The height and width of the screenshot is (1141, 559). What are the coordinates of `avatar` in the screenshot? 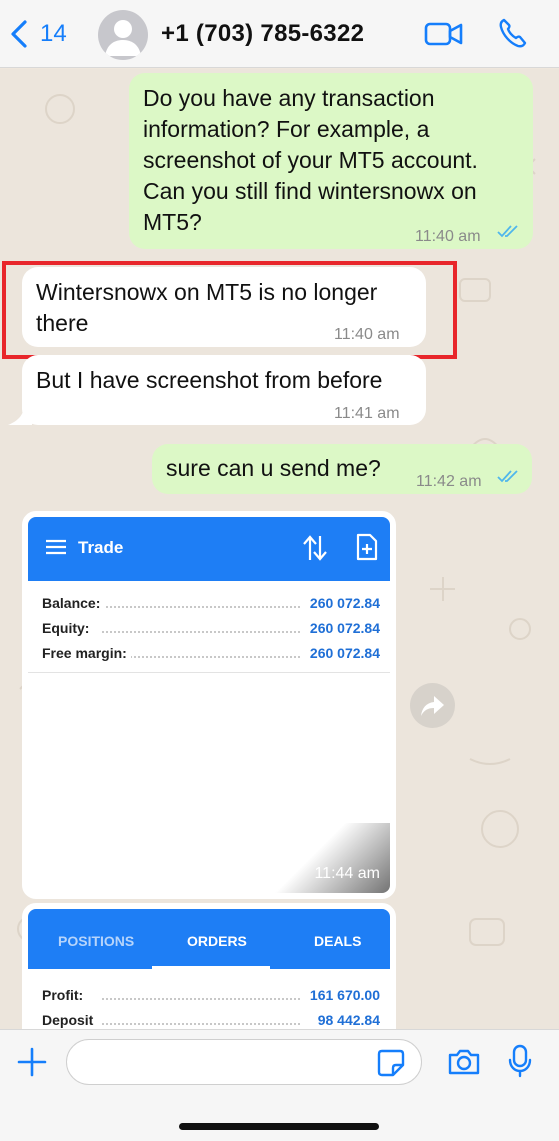 It's located at (123, 35).